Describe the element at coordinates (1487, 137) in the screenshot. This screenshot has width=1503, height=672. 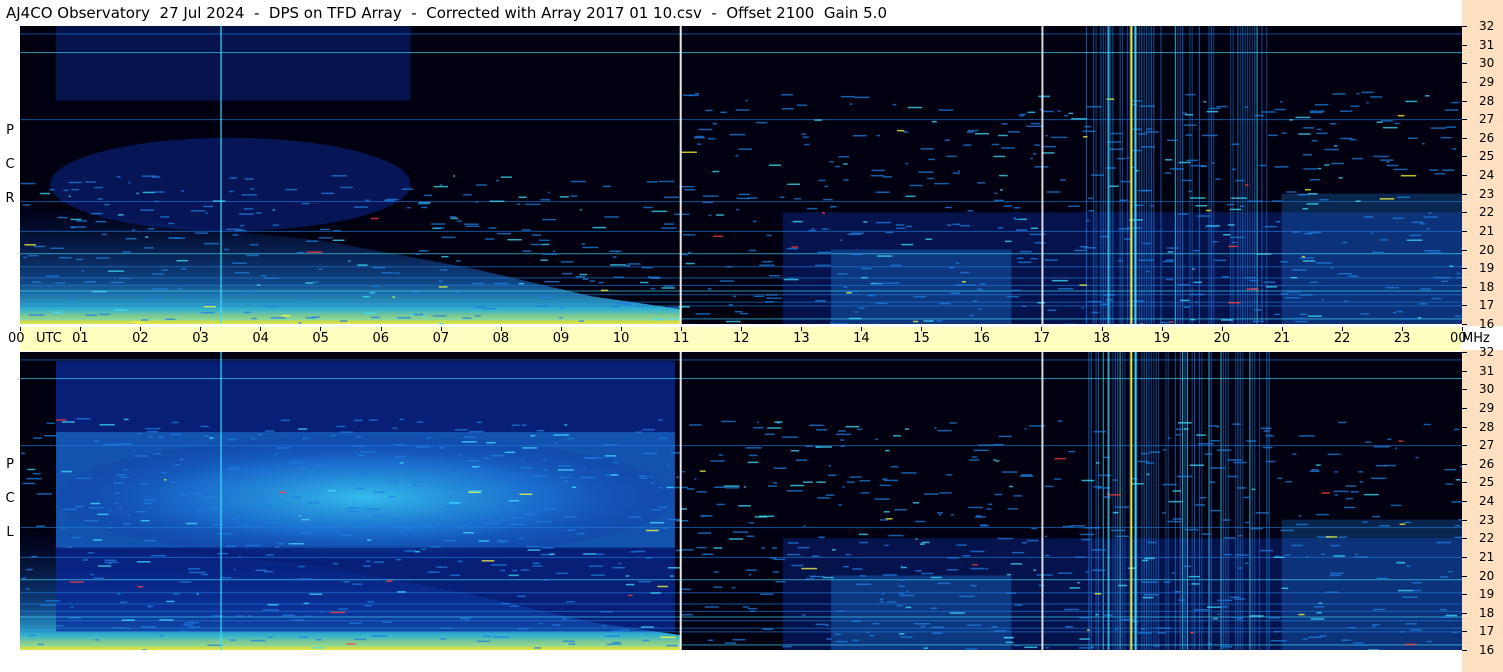
I see `frequency-tick-label: 26` at that location.